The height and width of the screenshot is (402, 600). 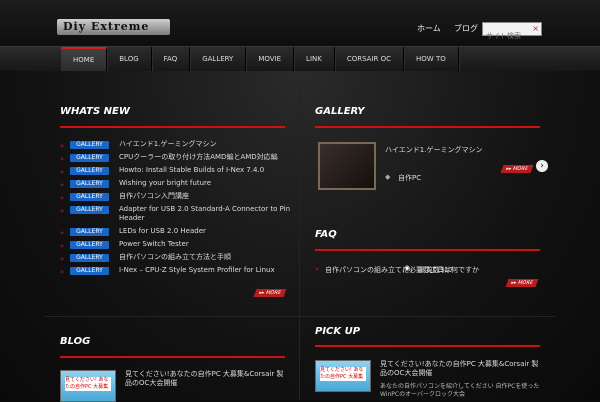 What do you see at coordinates (205, 379) in the screenshot?
I see `blog-item-title: 見てください!あなたの自作PC 大募集&Corsair 製品のOC大会開催` at bounding box center [205, 379].